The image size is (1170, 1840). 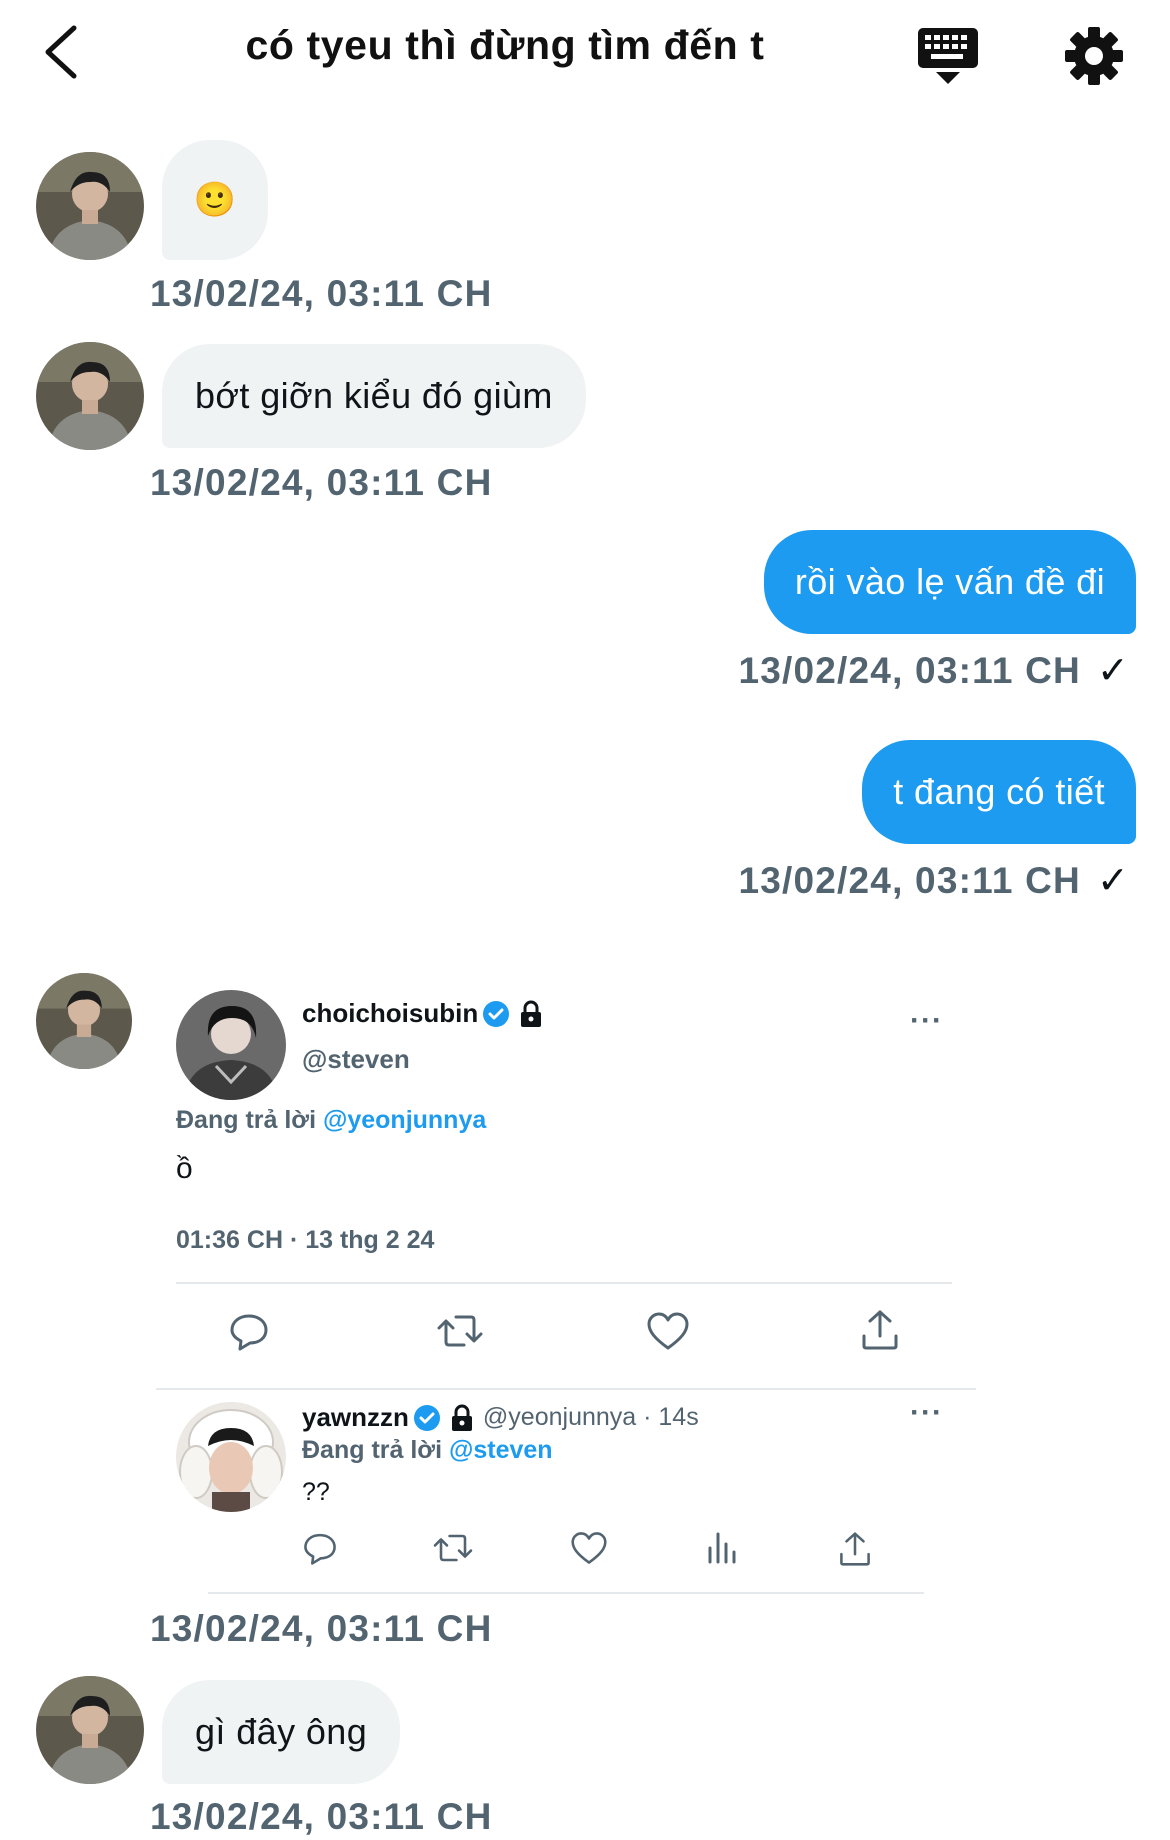 I want to click on keyboard-button, so click(x=948, y=56).